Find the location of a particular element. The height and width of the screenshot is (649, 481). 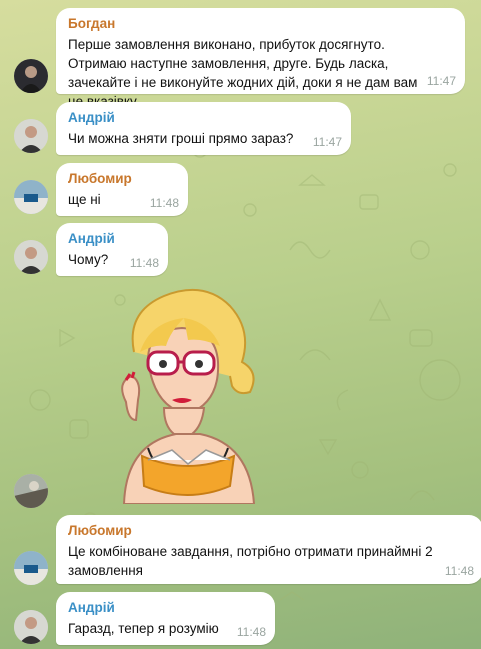

message-bubble: Любомир ще ні 11:48 is located at coordinates (122, 189).